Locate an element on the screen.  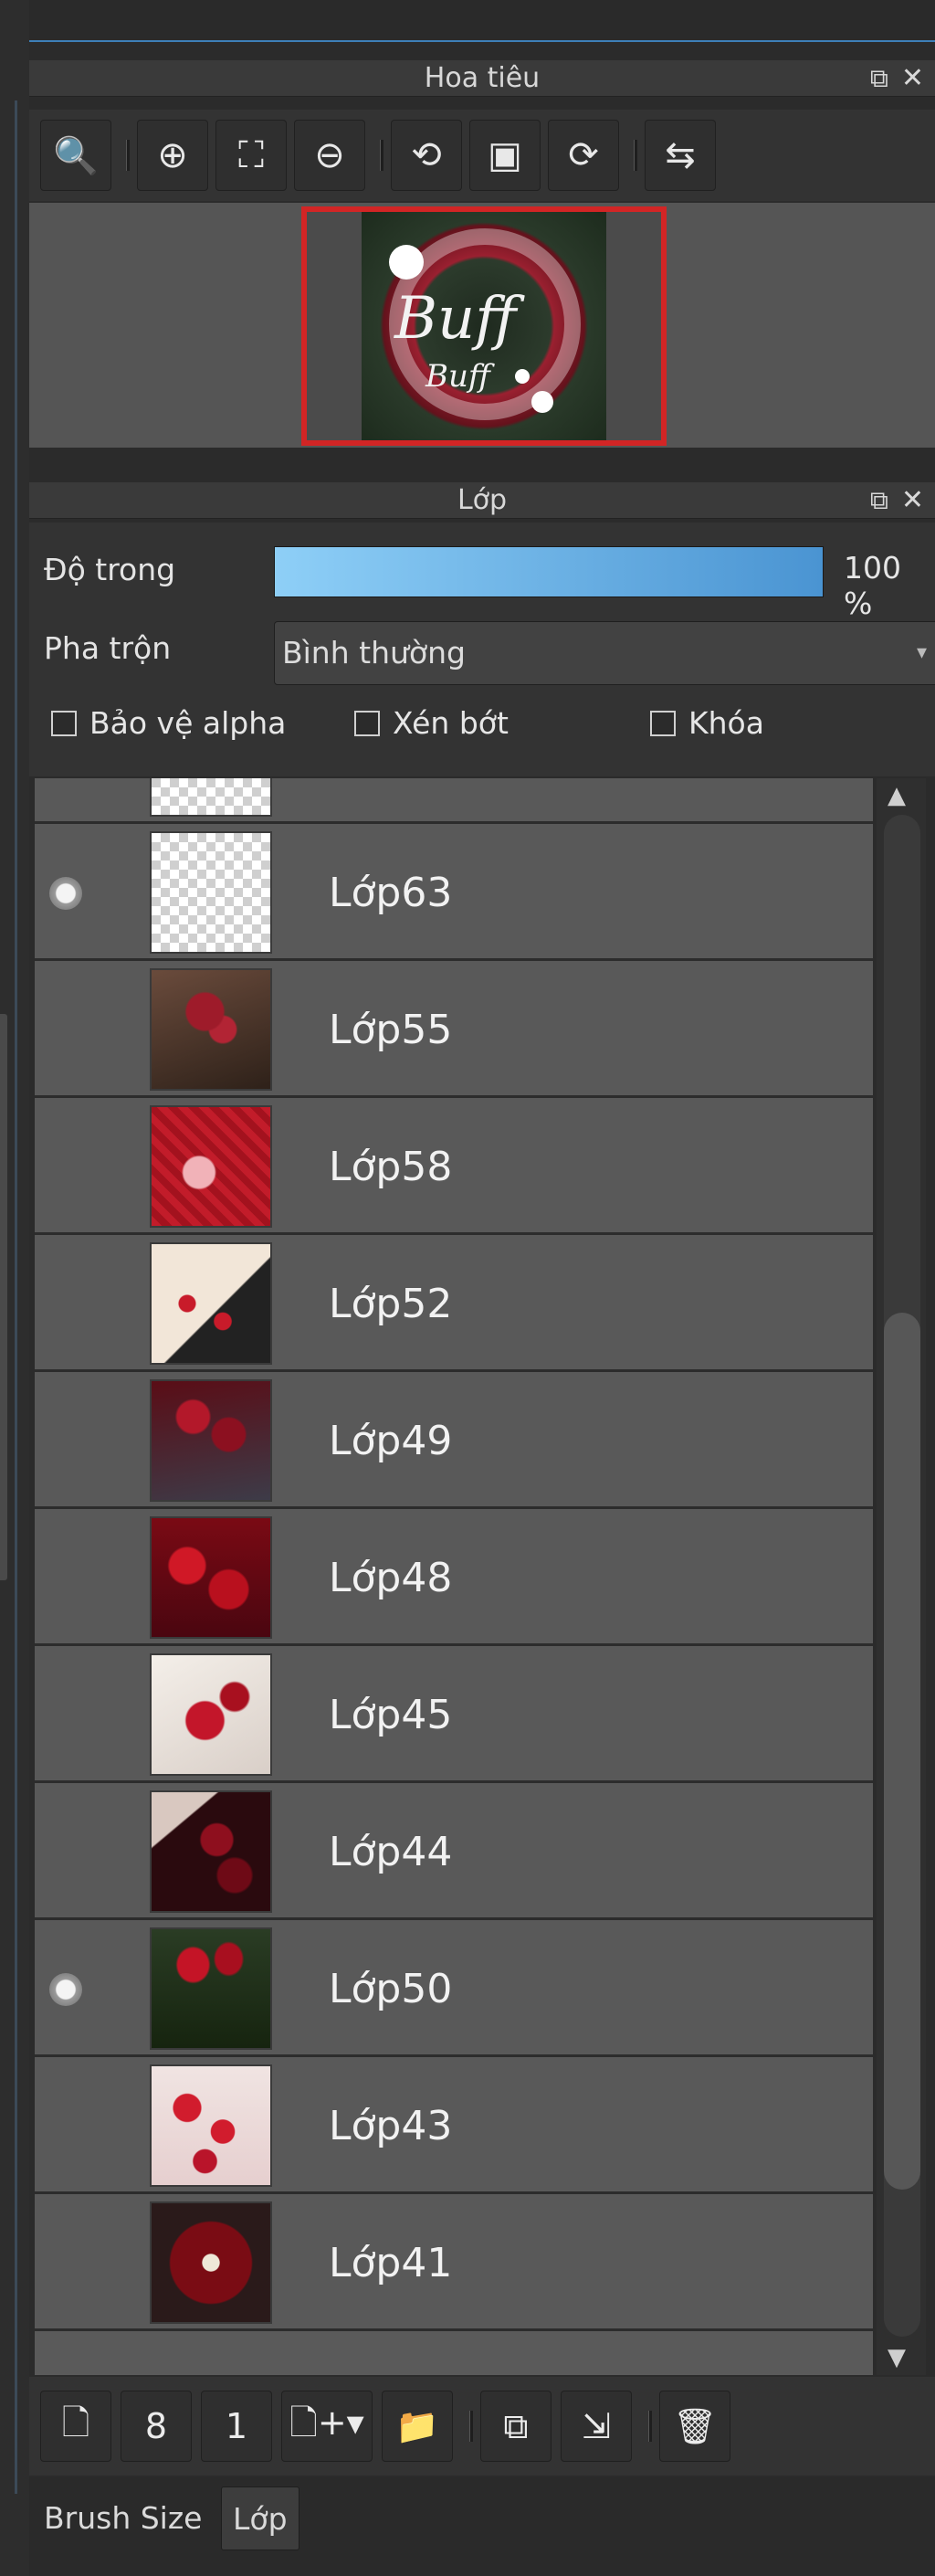
tab-brush-size: Brush Size is located at coordinates (123, 2518).